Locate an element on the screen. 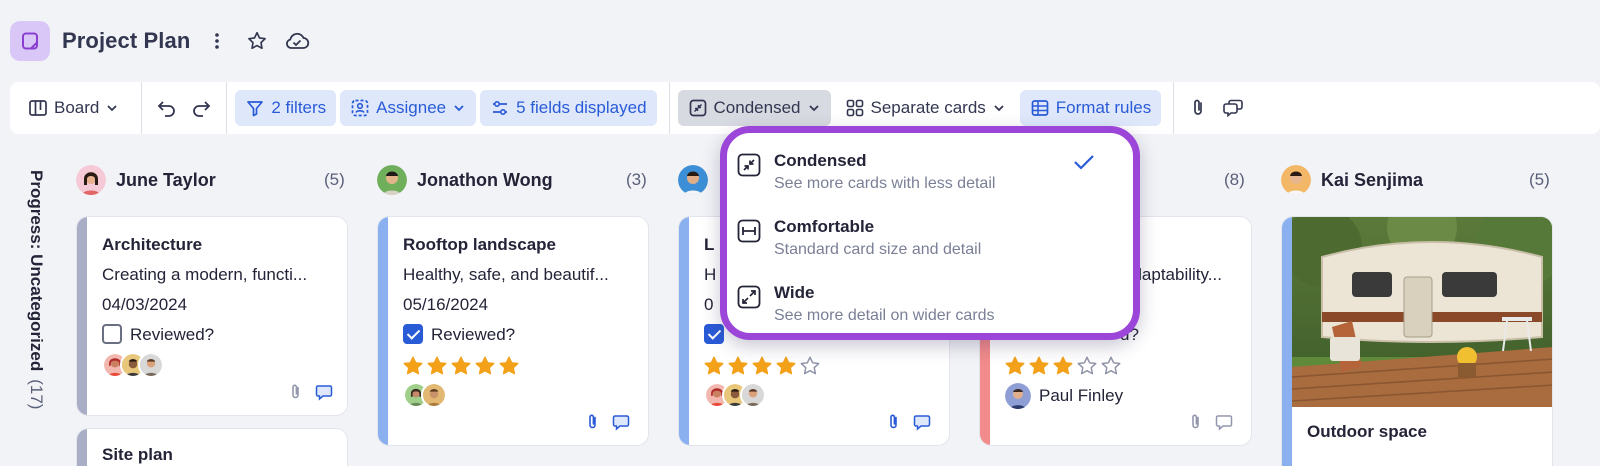 The height and width of the screenshot is (466, 1600). column-count: (3) is located at coordinates (636, 179).